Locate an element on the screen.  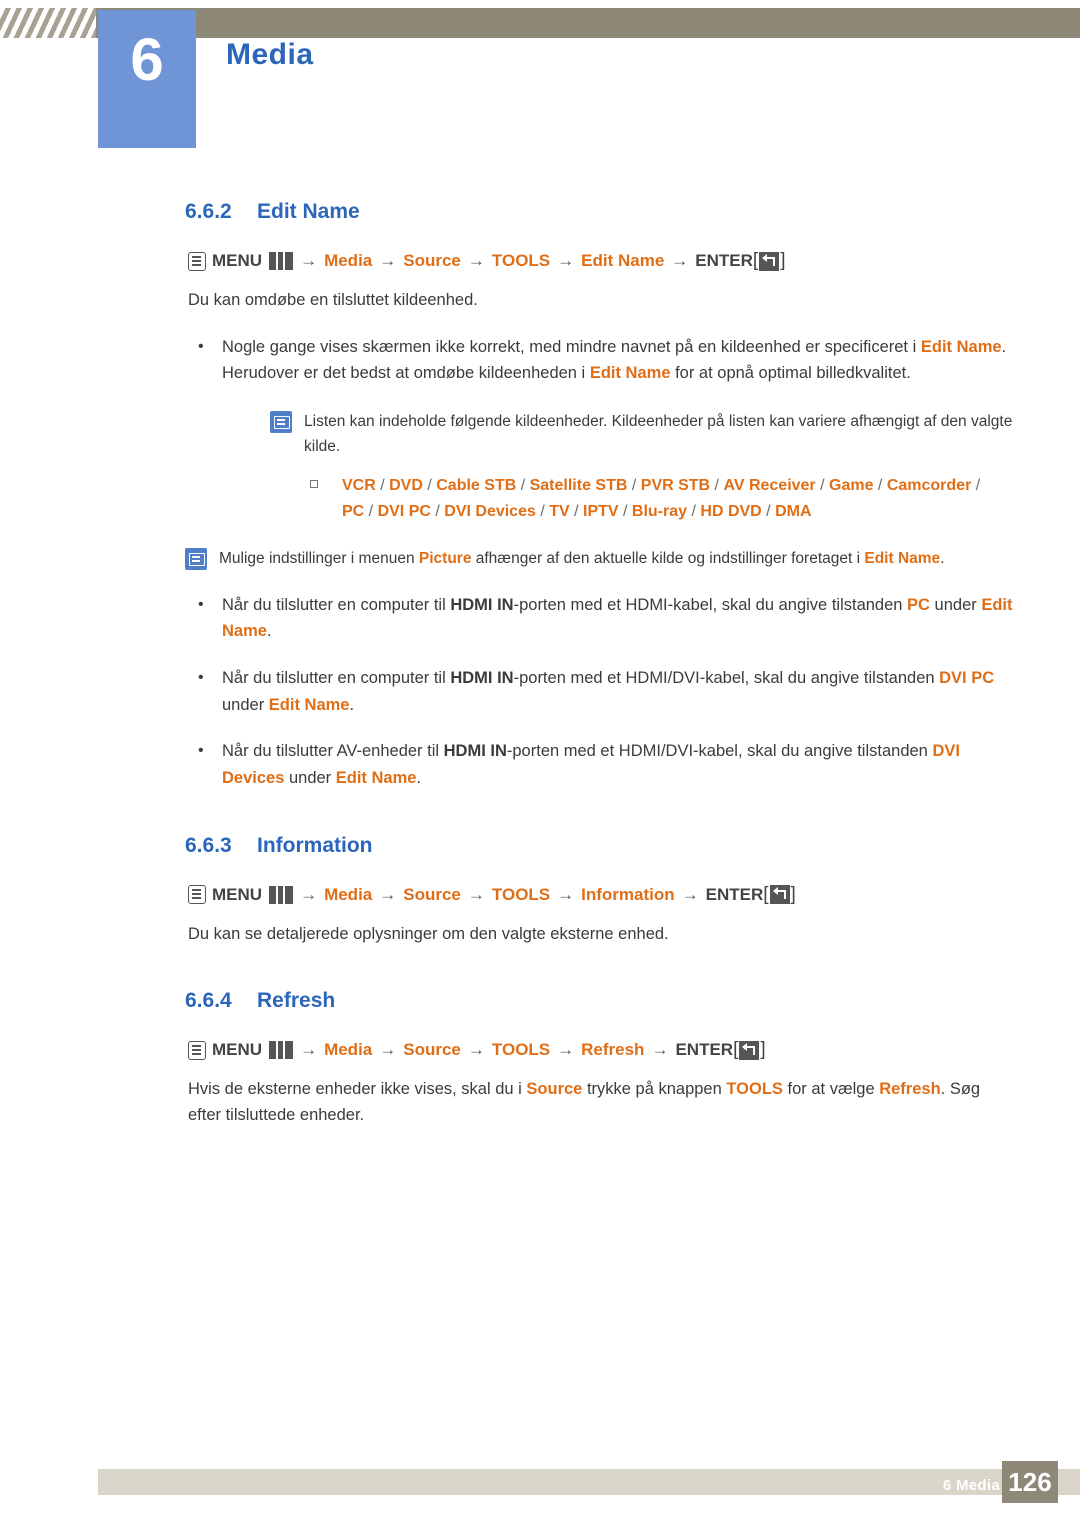
section-number: 6.6.4 is located at coordinates (208, 1001).